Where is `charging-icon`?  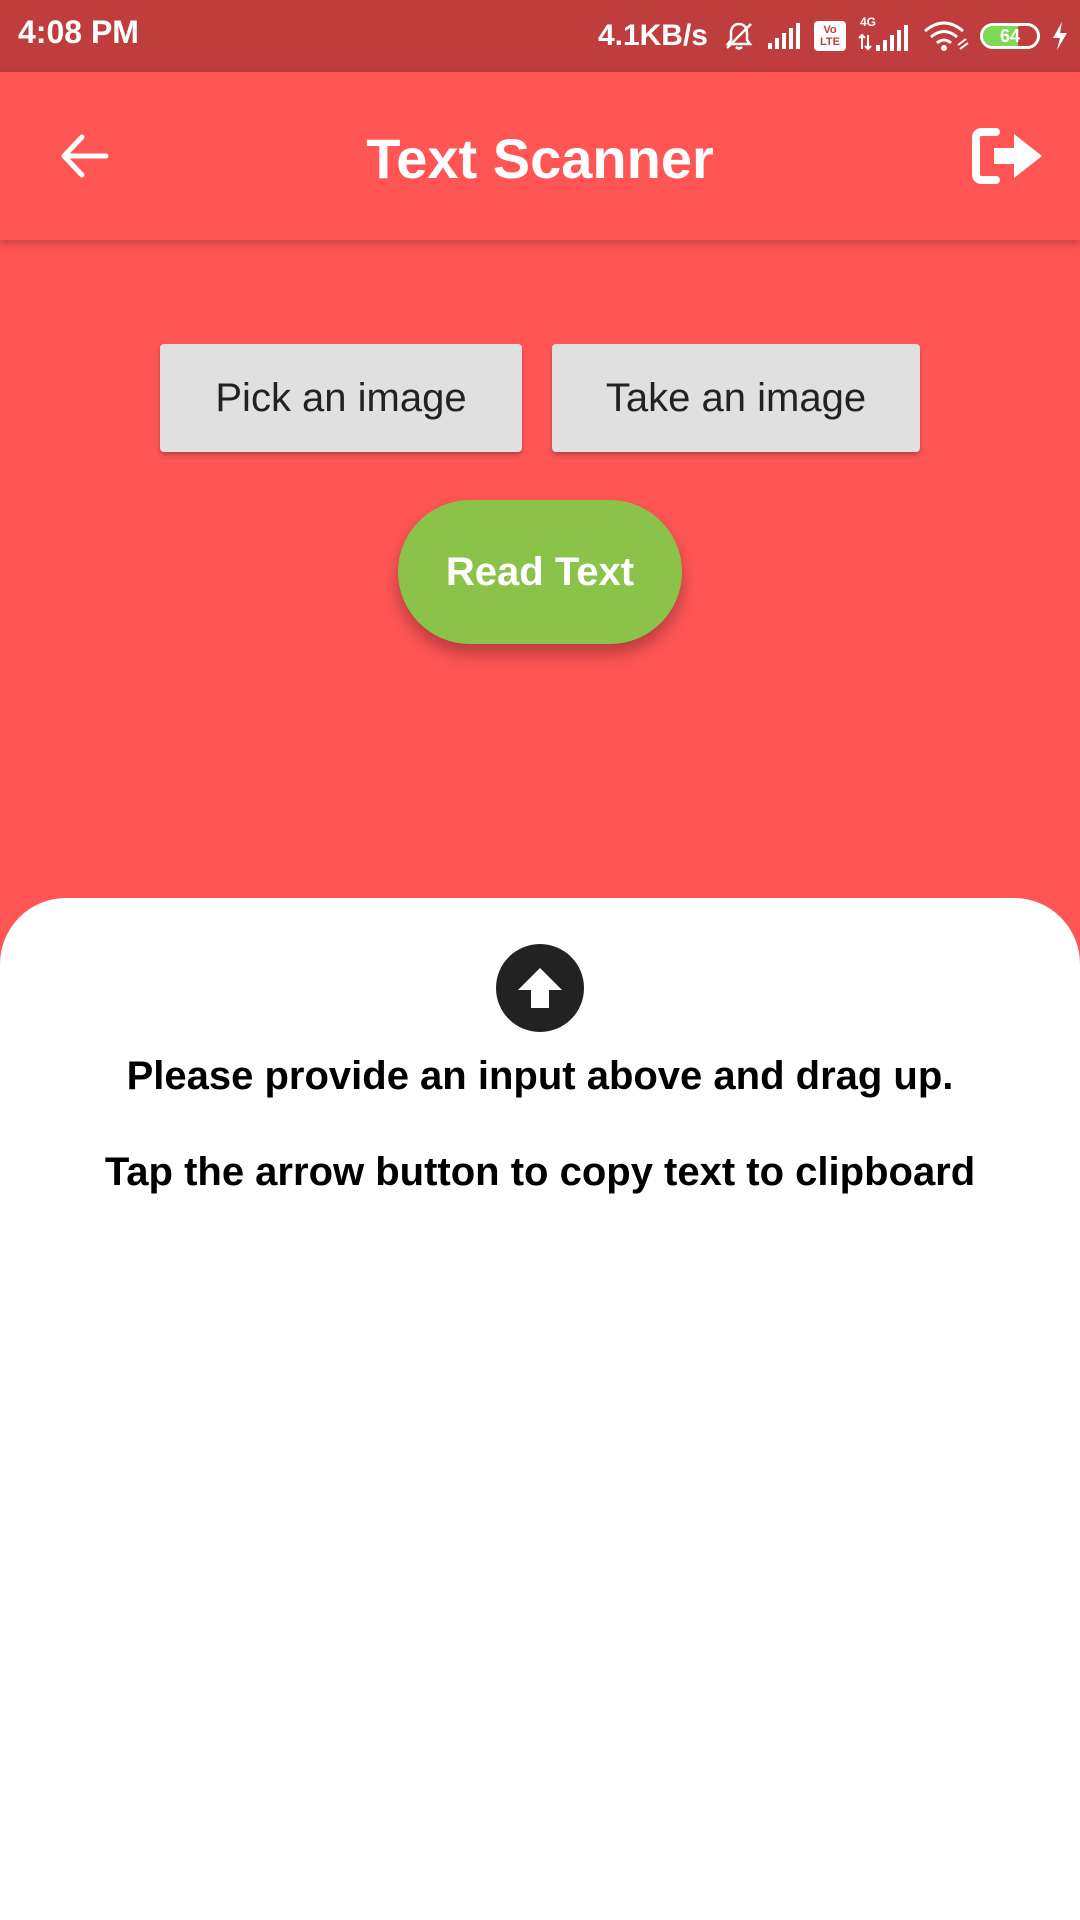 charging-icon is located at coordinates (1060, 36).